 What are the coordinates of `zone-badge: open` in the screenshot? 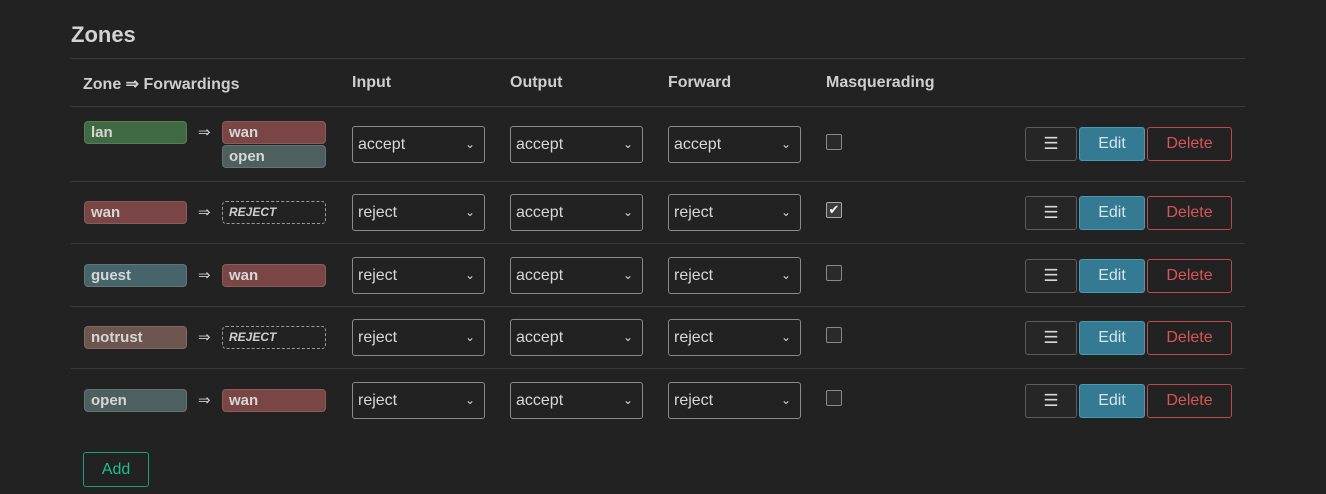 It's located at (135, 400).